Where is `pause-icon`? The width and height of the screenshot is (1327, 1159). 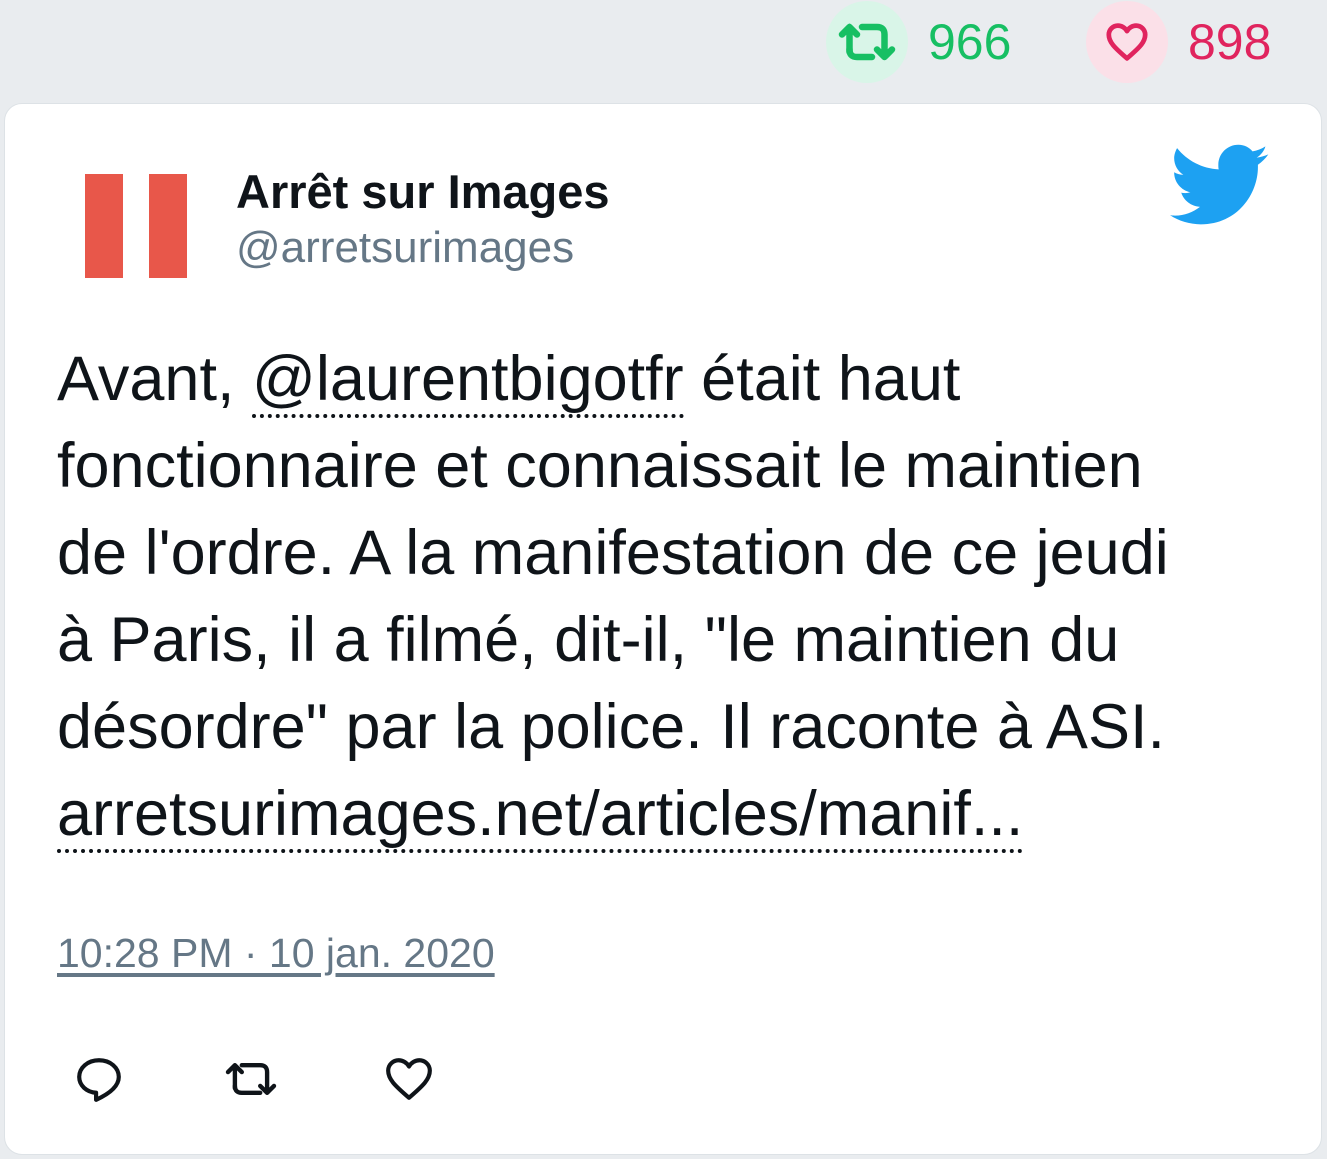 pause-icon is located at coordinates (136, 227).